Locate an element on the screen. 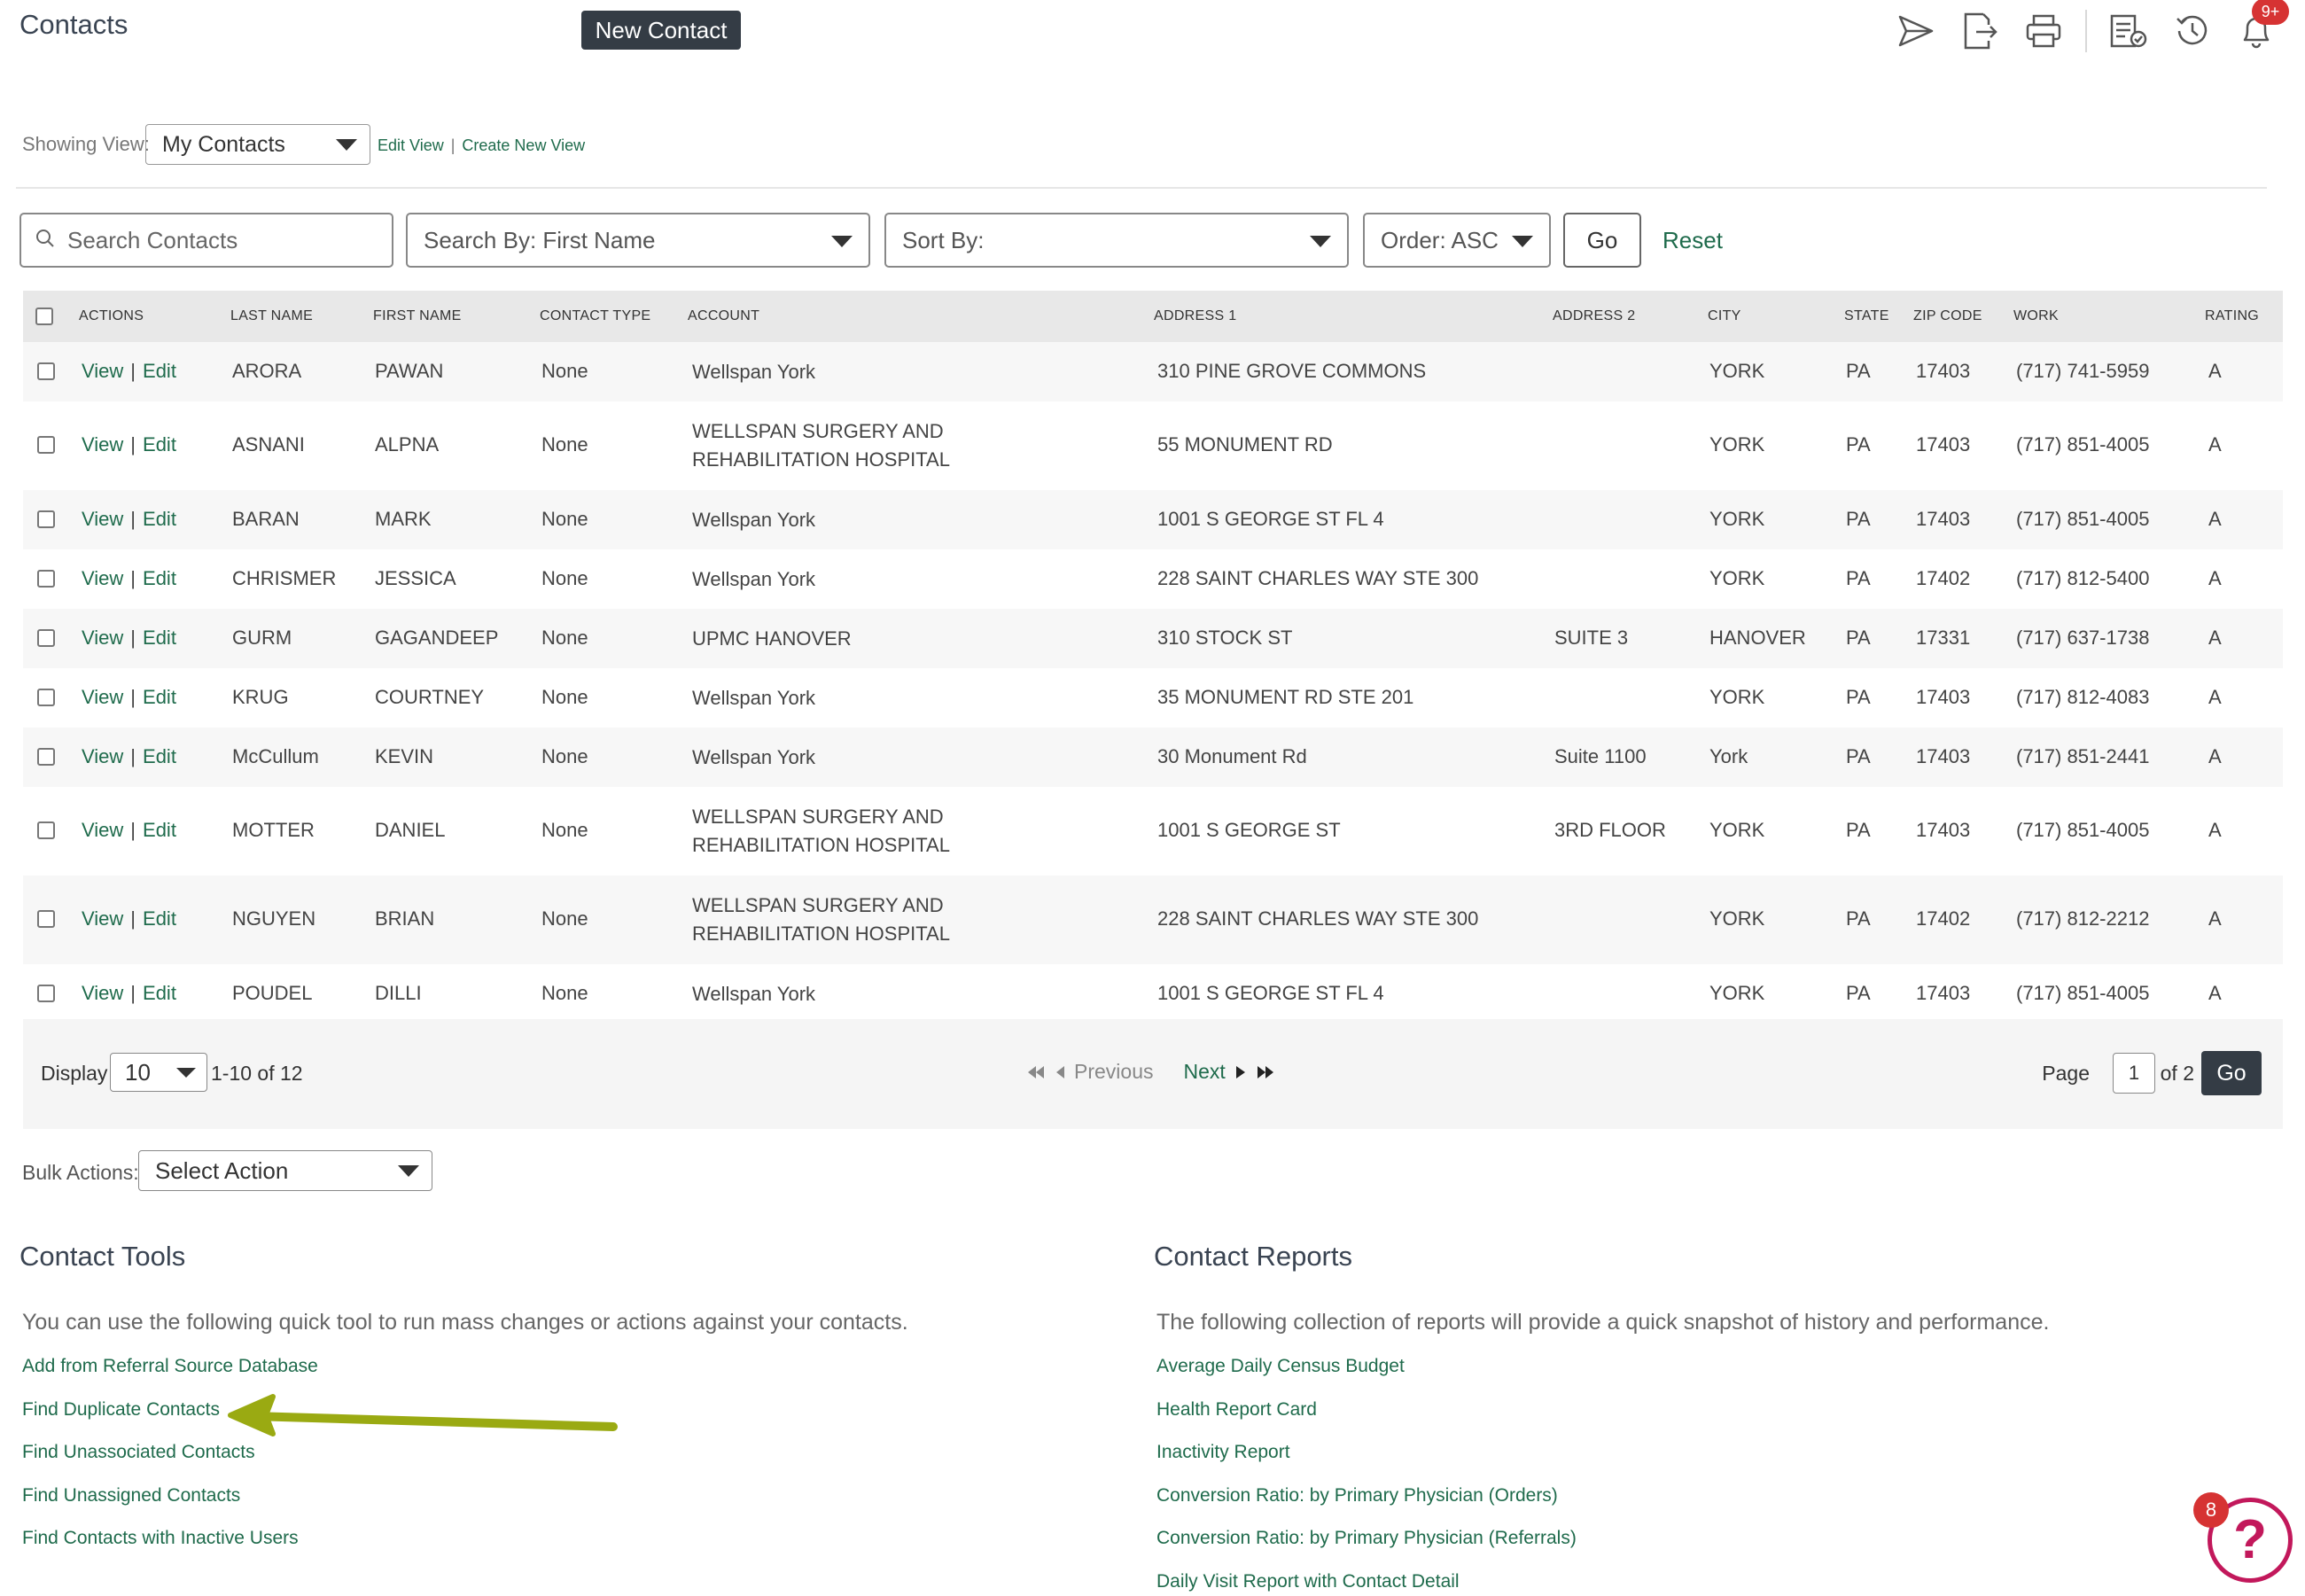 This screenshot has width=2305, height=1596. row-actions: View | Edit is located at coordinates (129, 638).